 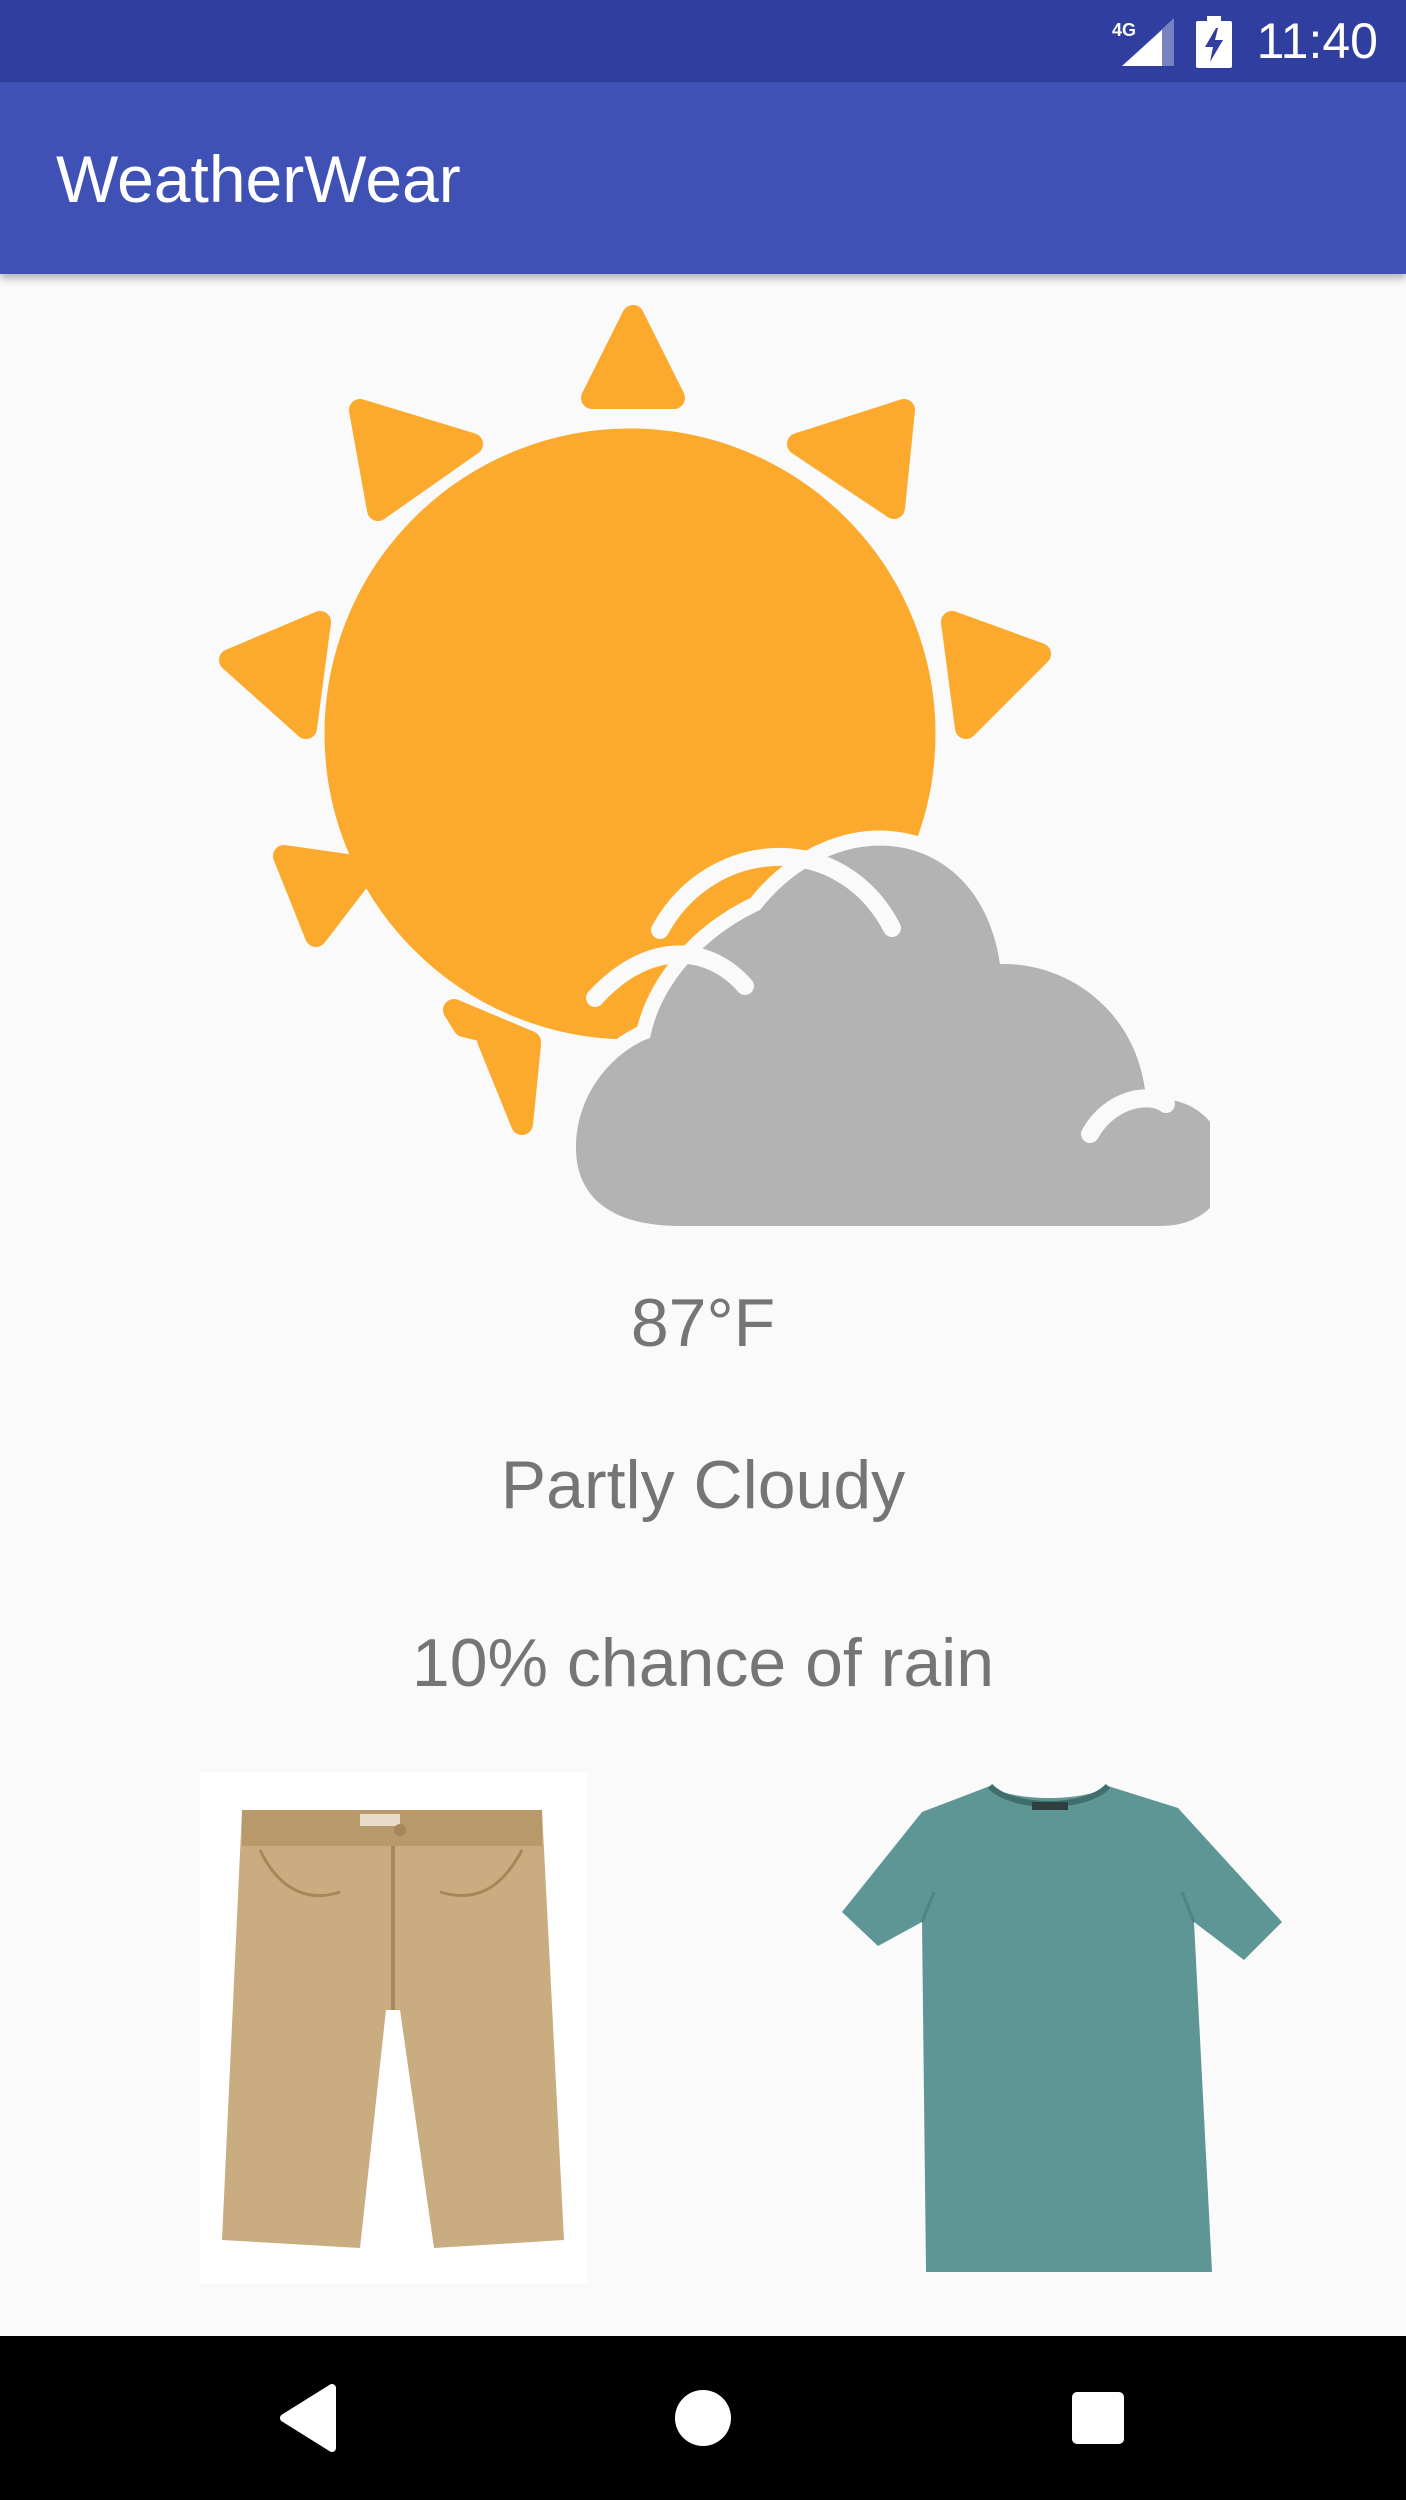 I want to click on home-icon, so click(x=703, y=2418).